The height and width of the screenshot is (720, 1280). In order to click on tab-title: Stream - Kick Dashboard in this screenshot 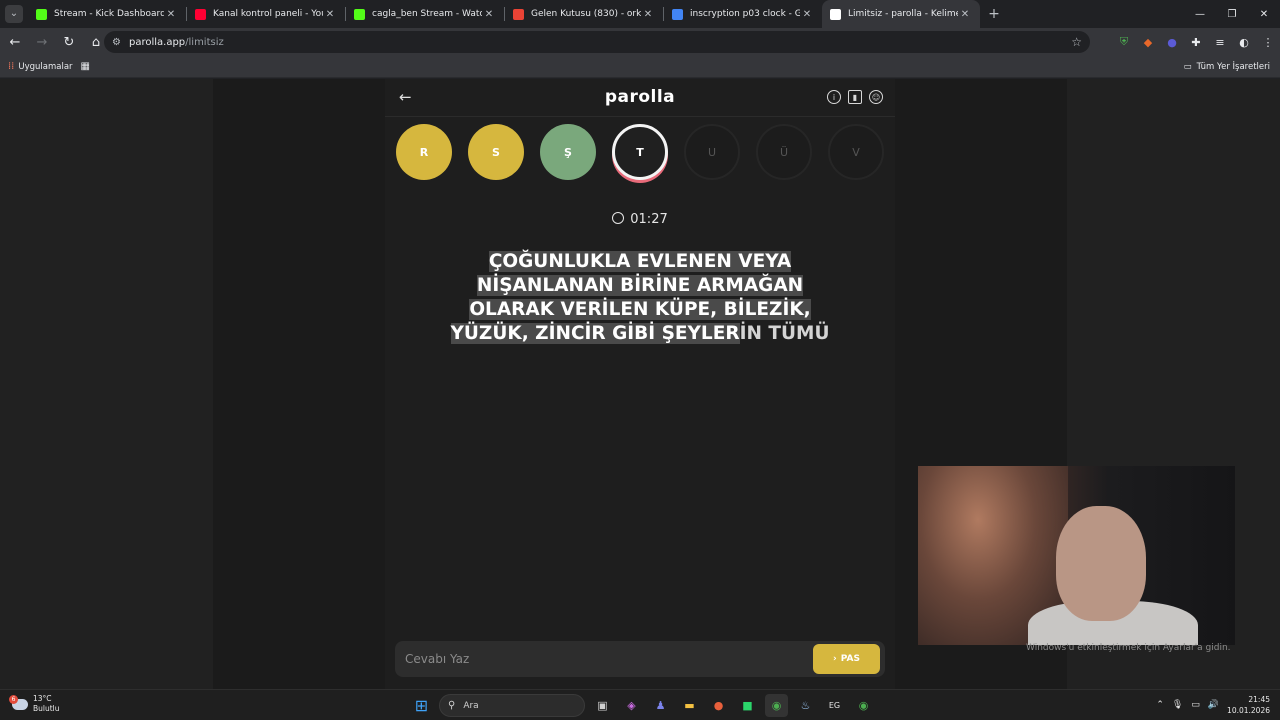, I will do `click(109, 14)`.